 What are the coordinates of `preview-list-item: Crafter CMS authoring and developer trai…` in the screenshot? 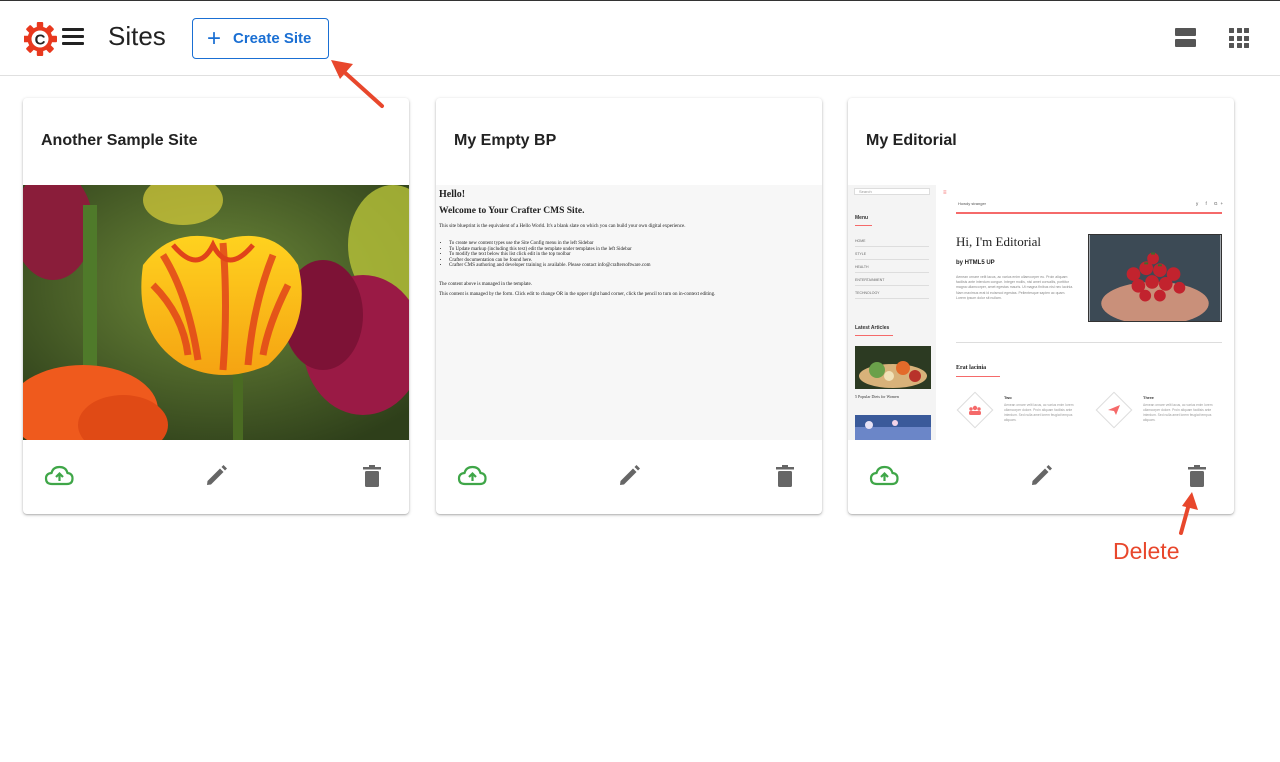 It's located at (634, 265).